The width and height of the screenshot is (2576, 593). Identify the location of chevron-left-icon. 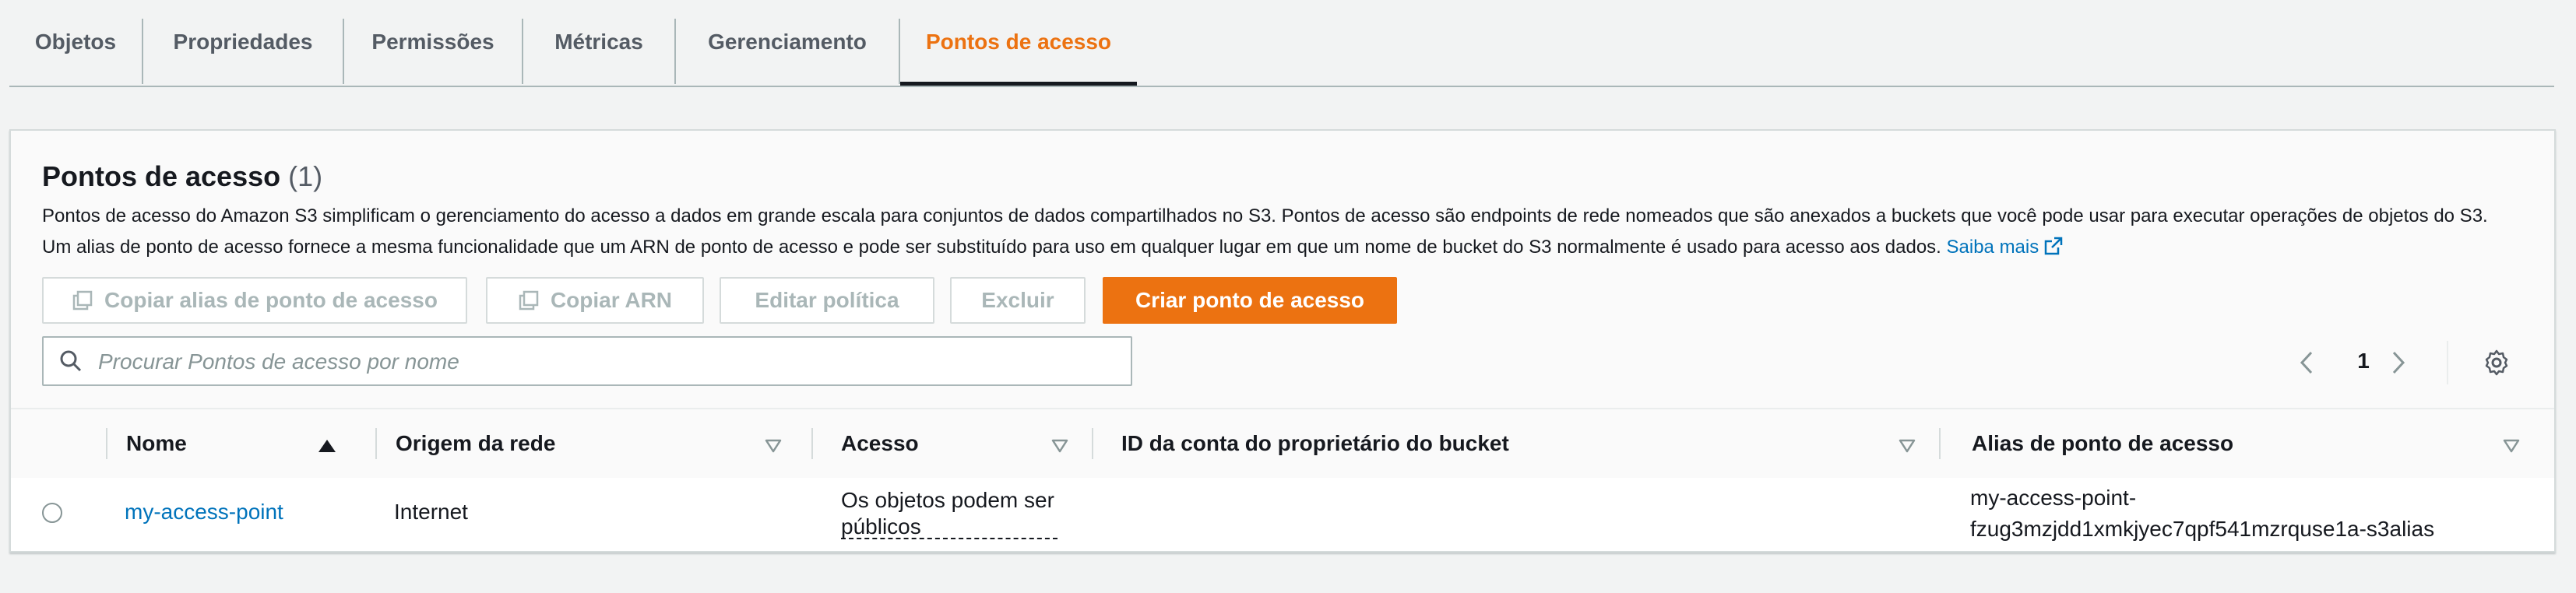
(2306, 365).